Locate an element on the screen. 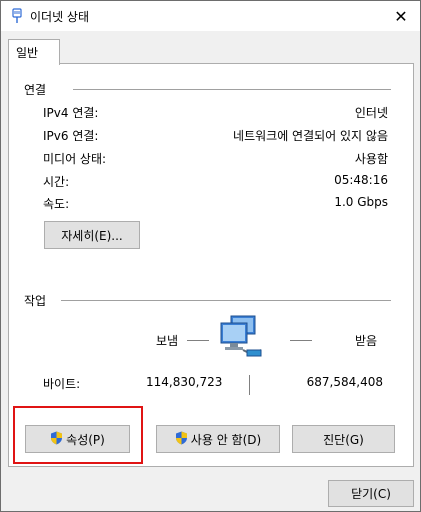 This screenshot has width=421, height=512. ipv6-label: IPv6 연결: is located at coordinates (71, 136).